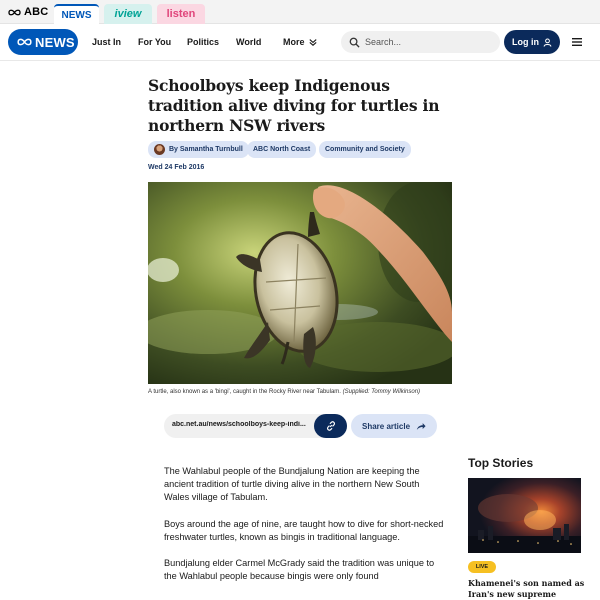 The width and height of the screenshot is (600, 600). Describe the element at coordinates (154, 42) in the screenshot. I see `nav-for-you: For You` at that location.